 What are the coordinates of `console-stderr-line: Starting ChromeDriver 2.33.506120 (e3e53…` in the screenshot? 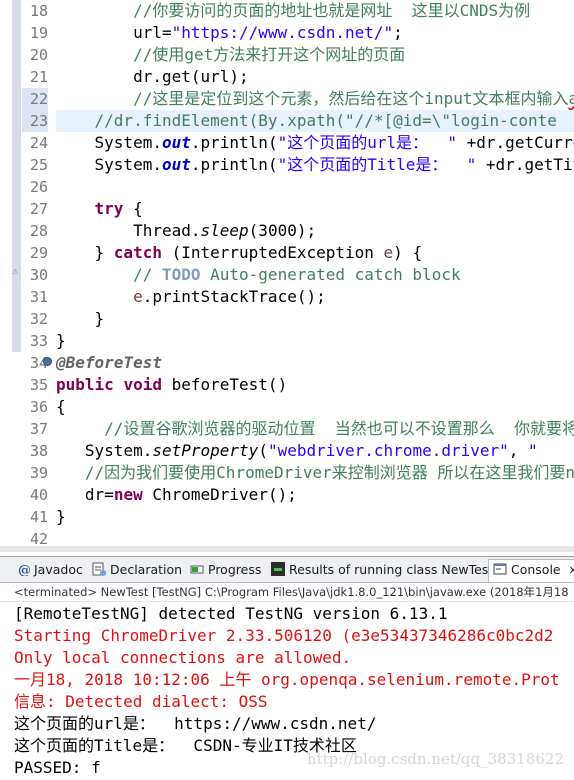 It's located at (294, 636).